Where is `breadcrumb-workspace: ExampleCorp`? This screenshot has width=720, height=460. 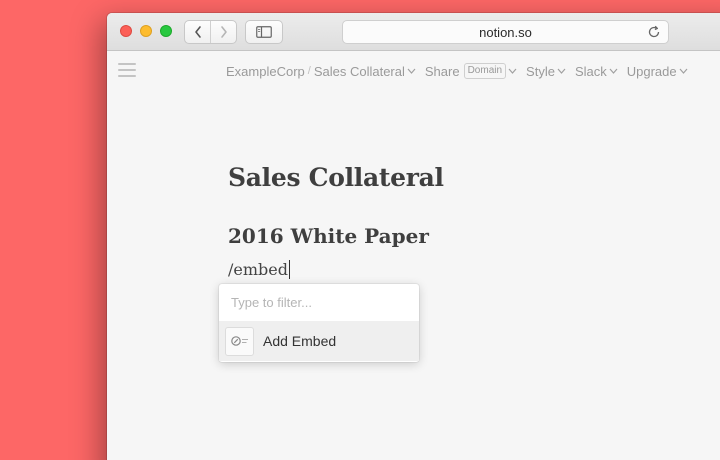 breadcrumb-workspace: ExampleCorp is located at coordinates (265, 71).